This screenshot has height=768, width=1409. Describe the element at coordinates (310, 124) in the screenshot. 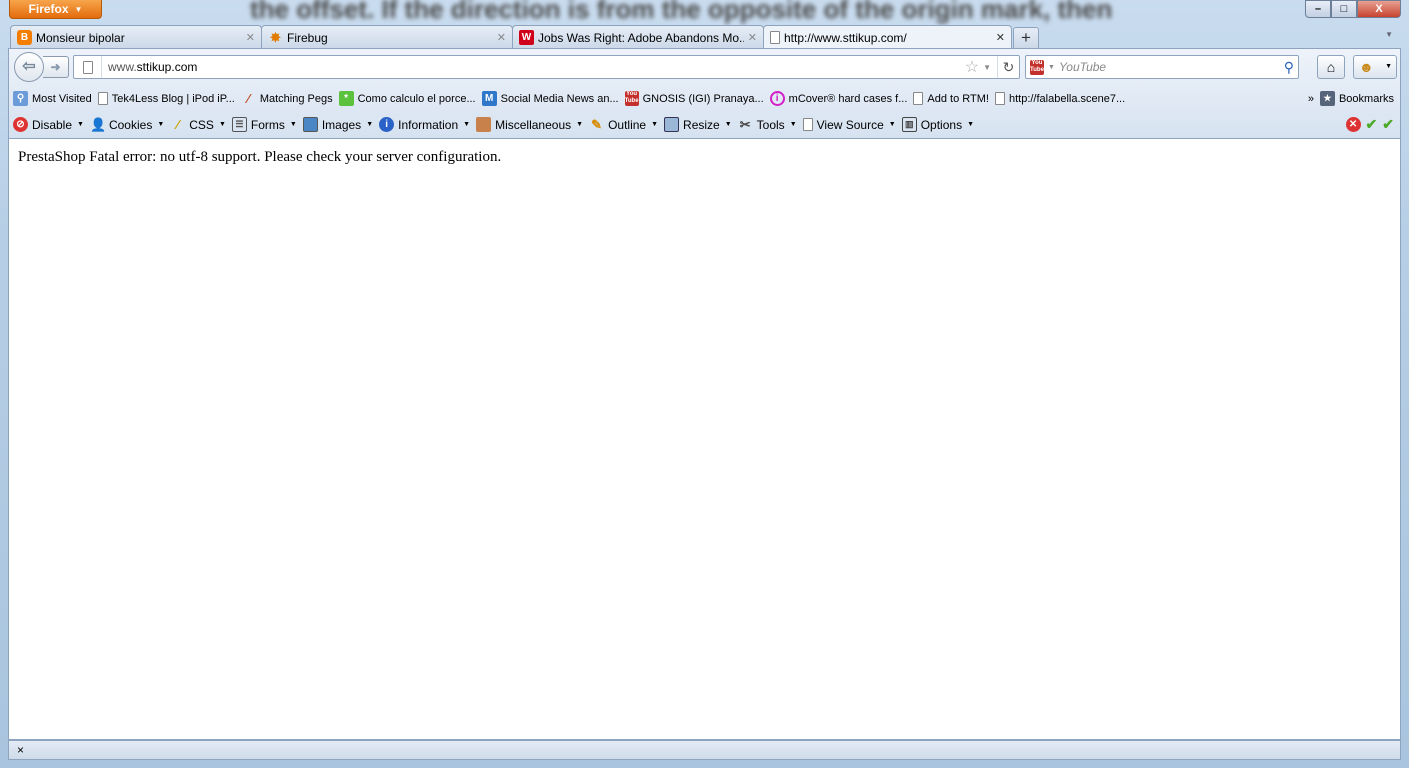

I see `images-icon` at that location.